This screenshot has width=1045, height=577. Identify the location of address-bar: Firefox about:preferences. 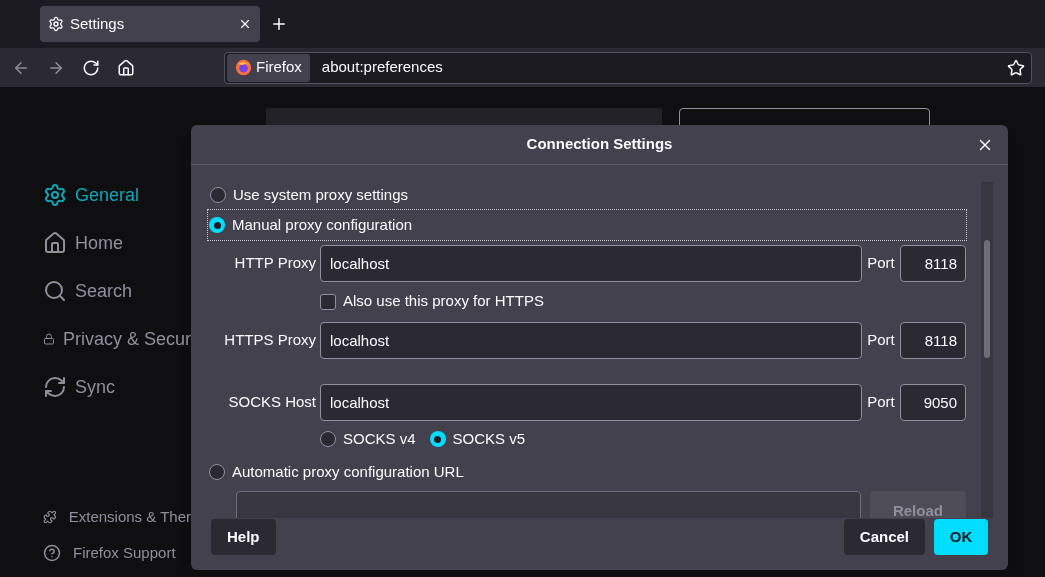
(628, 67).